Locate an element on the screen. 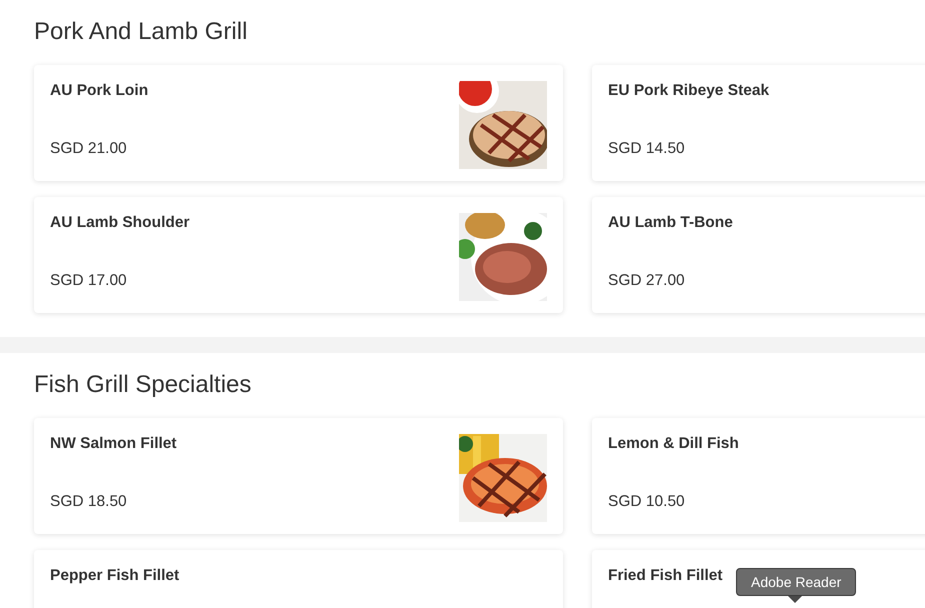 This screenshot has height=608, width=925. menu-card: AU Lamb Shoulder SGD 17.00 is located at coordinates (298, 255).